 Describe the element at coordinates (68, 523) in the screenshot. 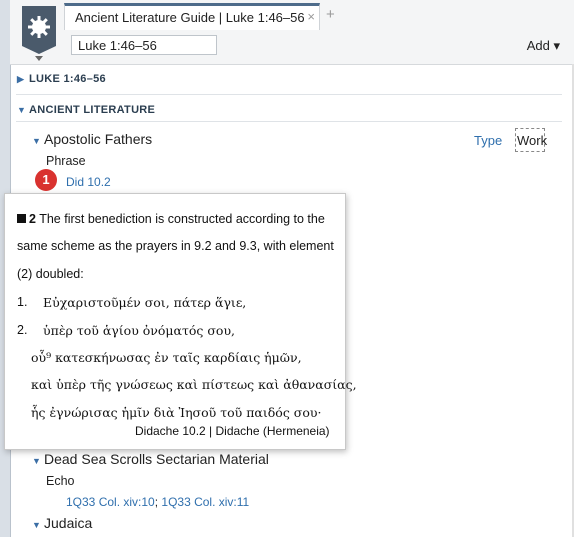

I see `group-title: Judaica` at that location.